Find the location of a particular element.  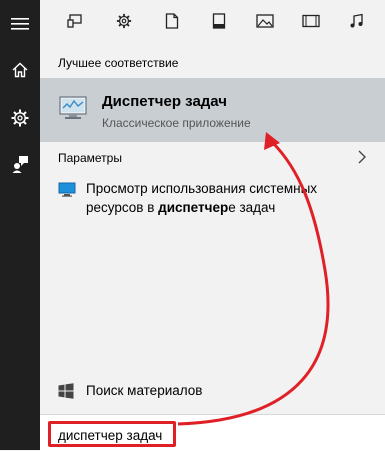

home-button is located at coordinates (20, 70).